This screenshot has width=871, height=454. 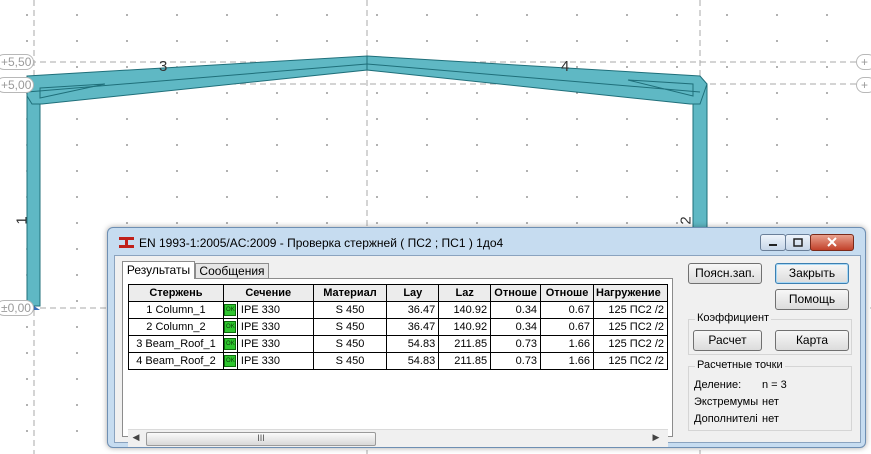 I want to click on level-label-eave-right: +, so click(x=863, y=85).